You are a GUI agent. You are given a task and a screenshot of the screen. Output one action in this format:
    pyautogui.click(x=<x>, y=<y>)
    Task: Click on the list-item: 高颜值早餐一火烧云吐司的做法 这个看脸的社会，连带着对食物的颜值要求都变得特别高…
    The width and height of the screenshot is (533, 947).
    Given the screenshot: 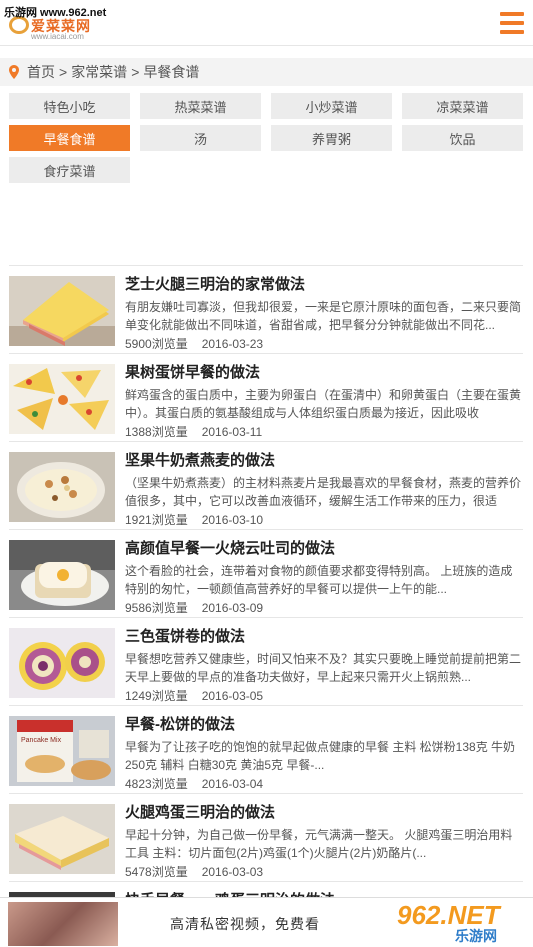 What is the action you would take?
    pyautogui.click(x=266, y=573)
    